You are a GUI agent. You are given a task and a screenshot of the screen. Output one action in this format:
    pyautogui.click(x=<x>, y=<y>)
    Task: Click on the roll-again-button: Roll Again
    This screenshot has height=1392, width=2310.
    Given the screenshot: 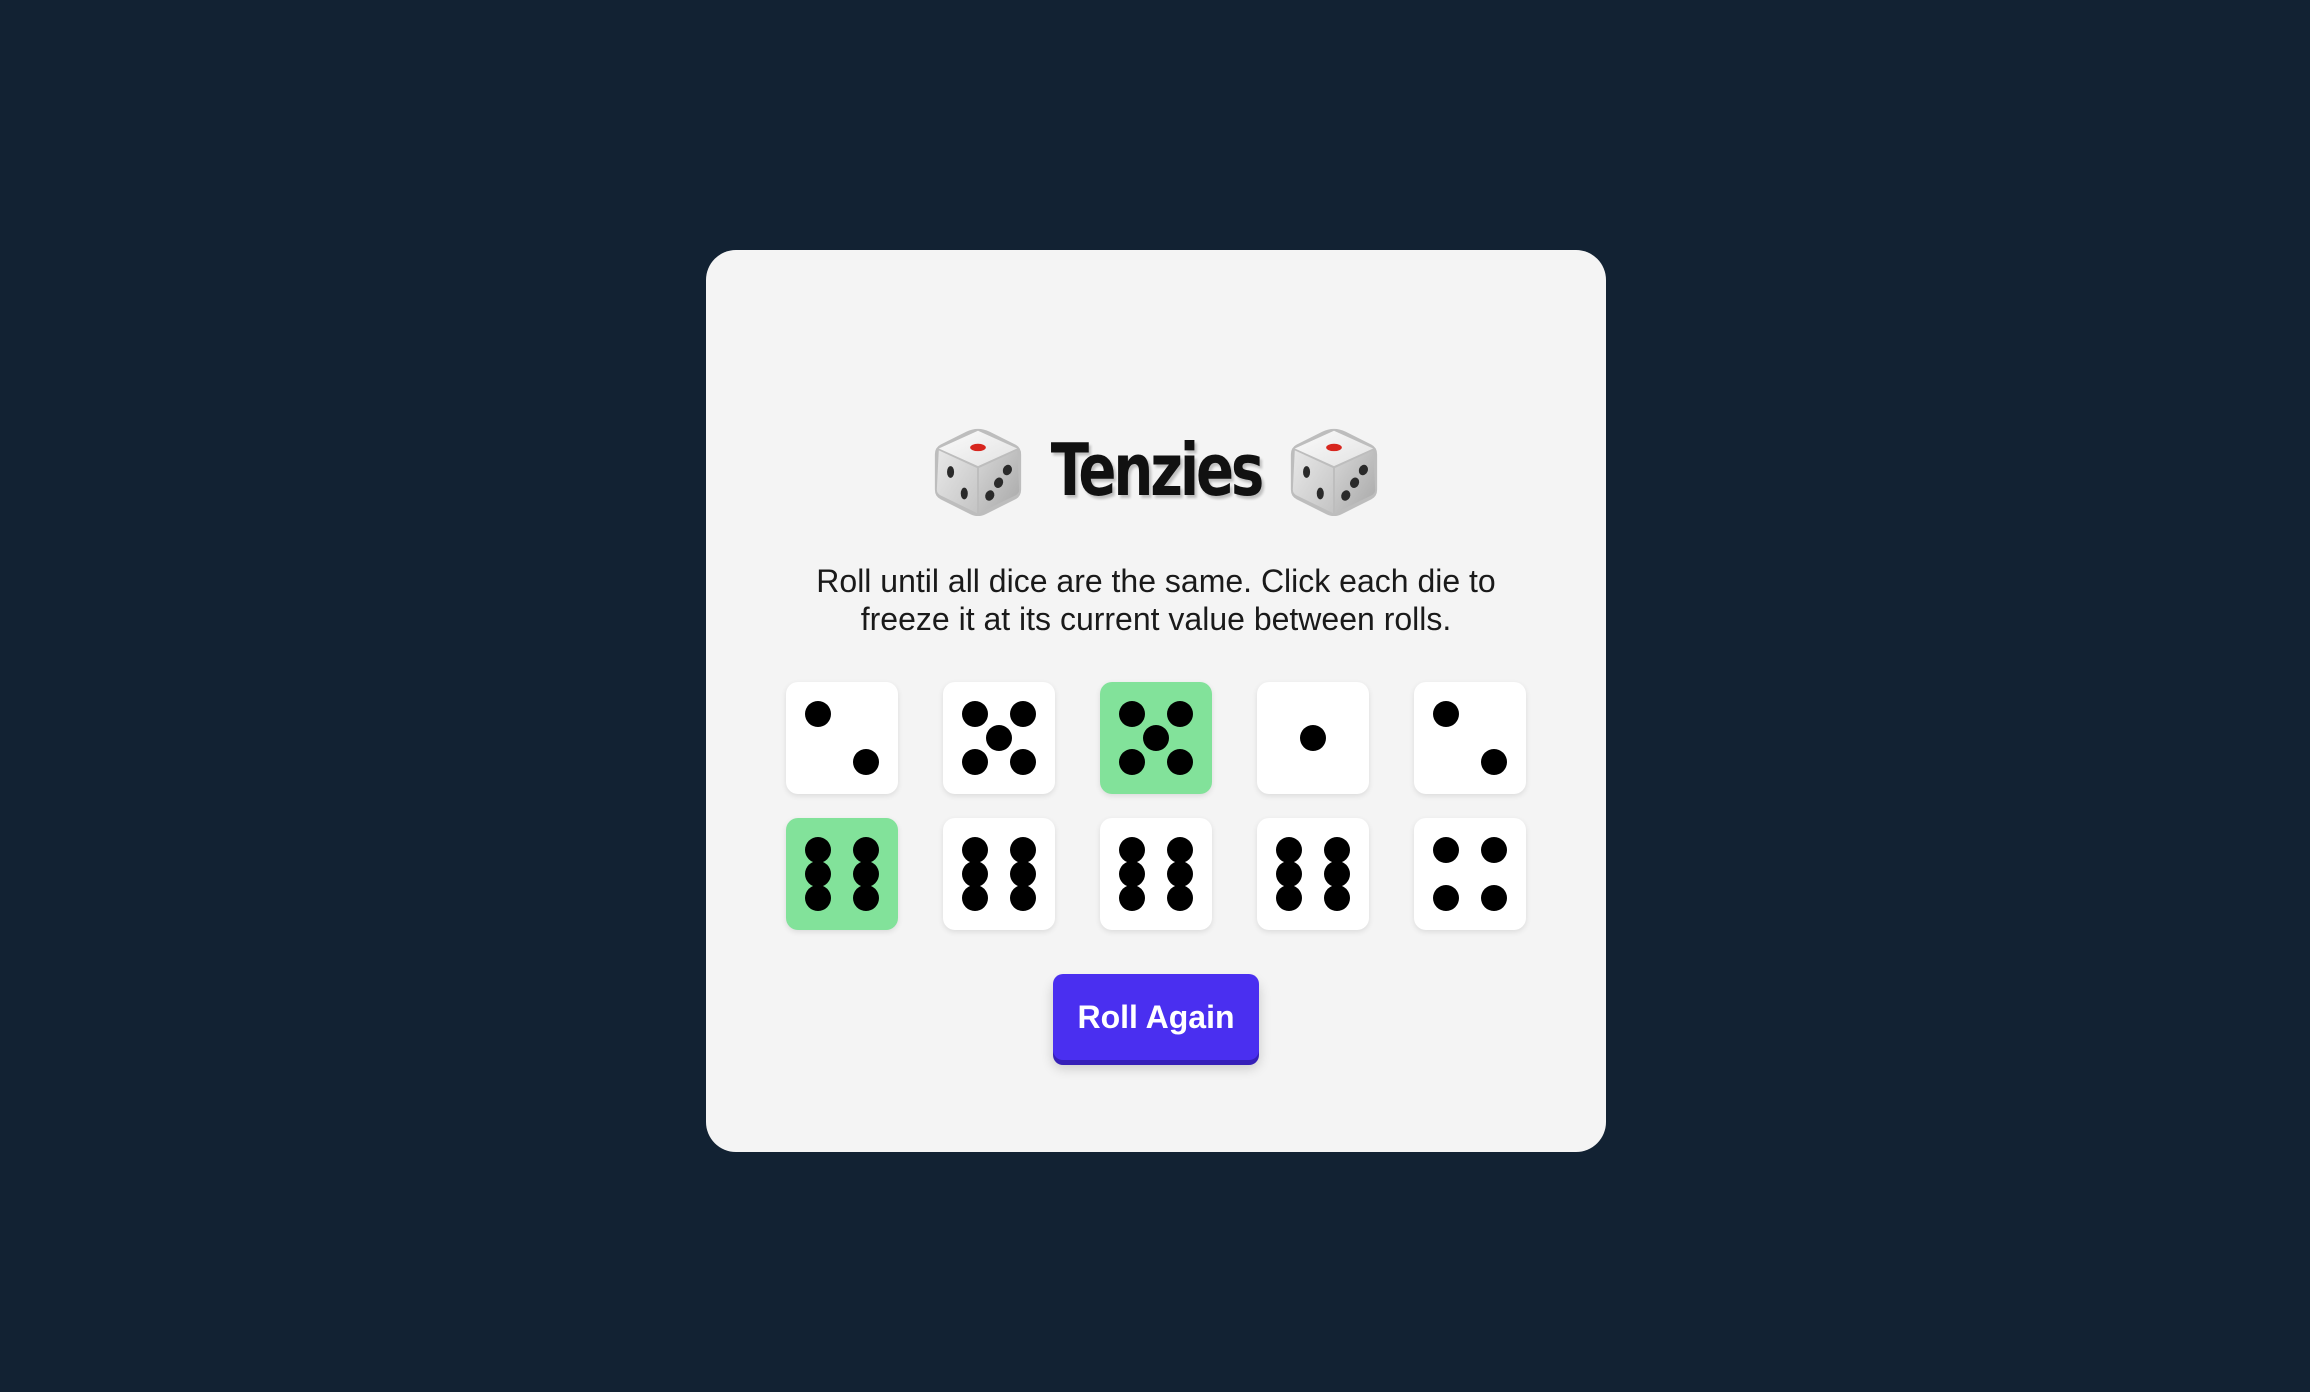 What is the action you would take?
    pyautogui.click(x=1156, y=1017)
    